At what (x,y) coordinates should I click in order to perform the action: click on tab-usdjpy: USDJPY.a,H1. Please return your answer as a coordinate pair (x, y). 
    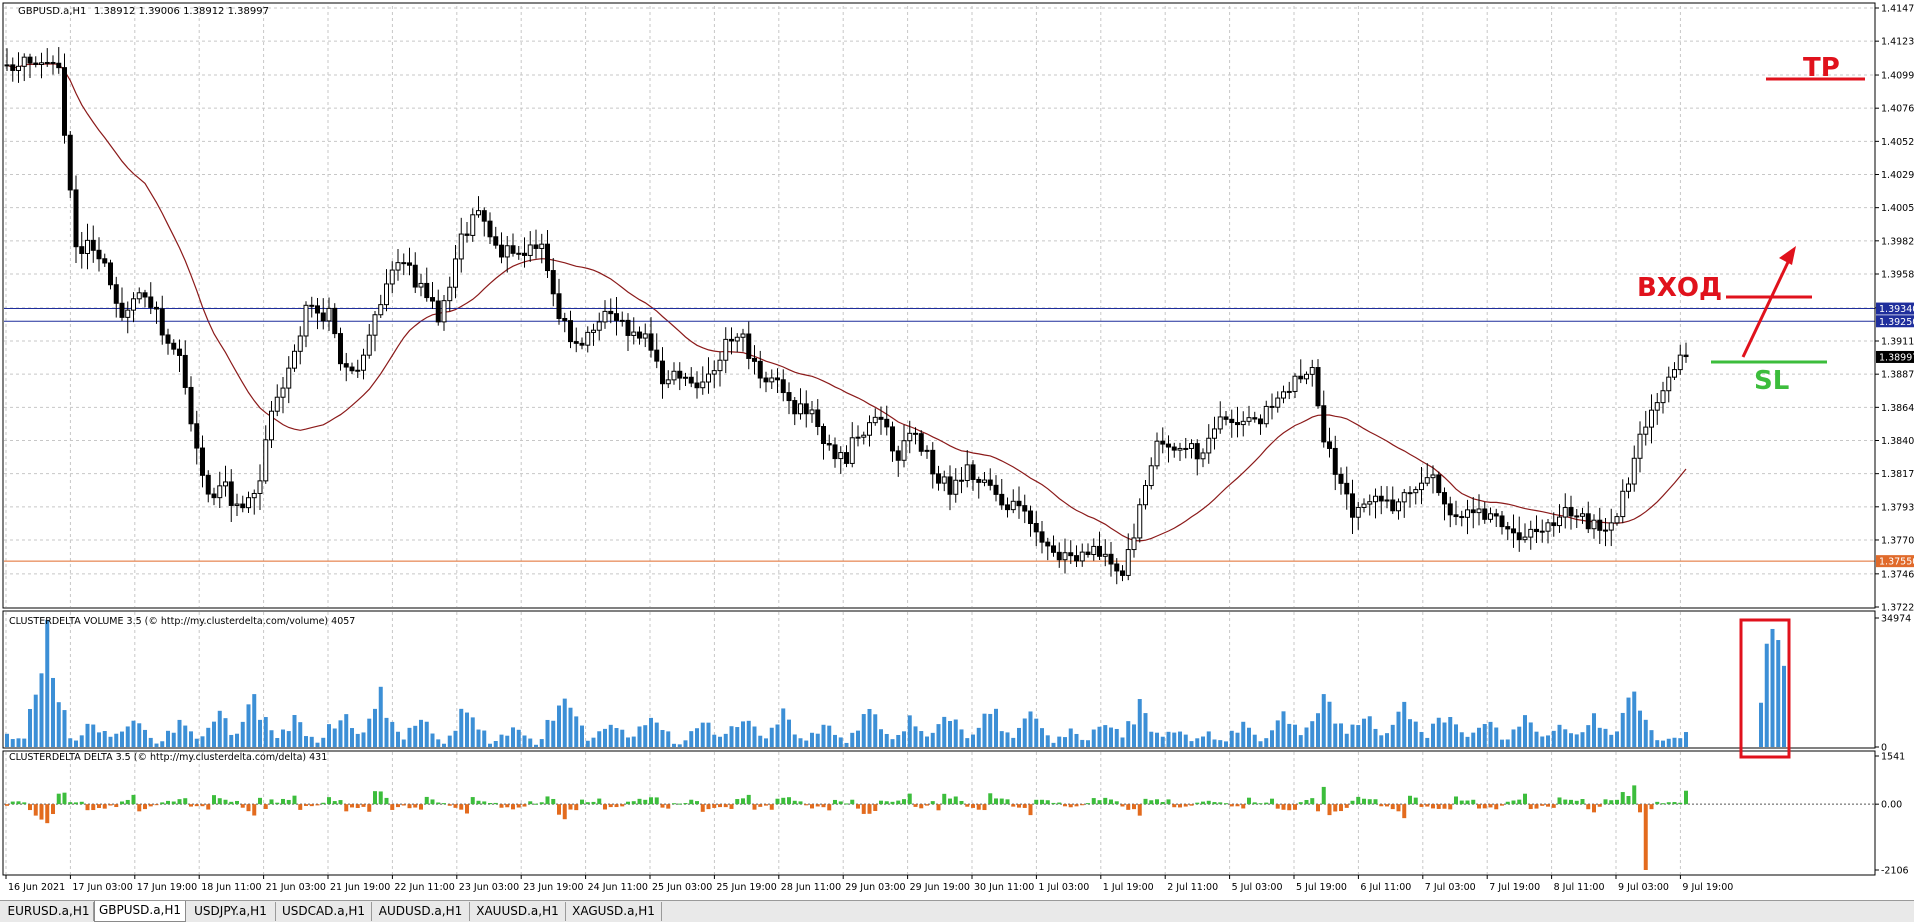
    Looking at the image, I should click on (231, 911).